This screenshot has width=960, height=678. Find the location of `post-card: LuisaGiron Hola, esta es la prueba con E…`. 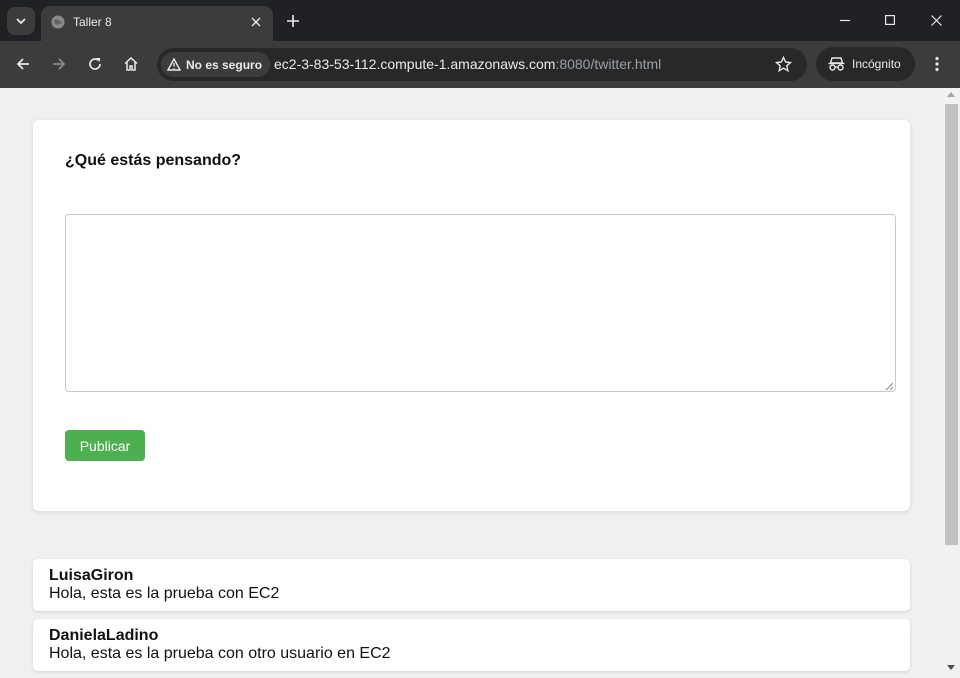

post-card: LuisaGiron Hola, esta es la prueba con E… is located at coordinates (471, 585).